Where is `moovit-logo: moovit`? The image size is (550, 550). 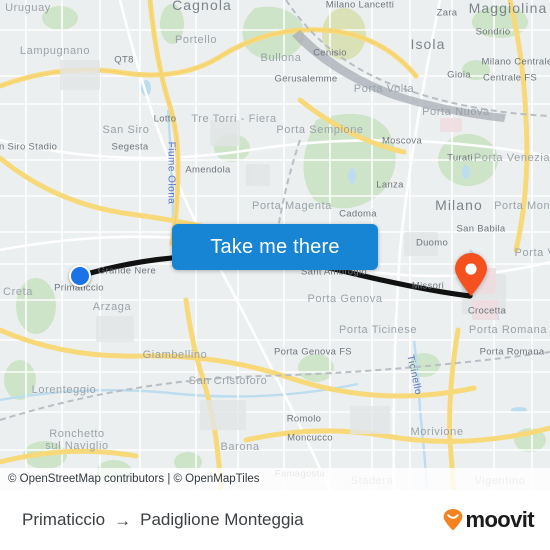 moovit-logo: moovit is located at coordinates (489, 520).